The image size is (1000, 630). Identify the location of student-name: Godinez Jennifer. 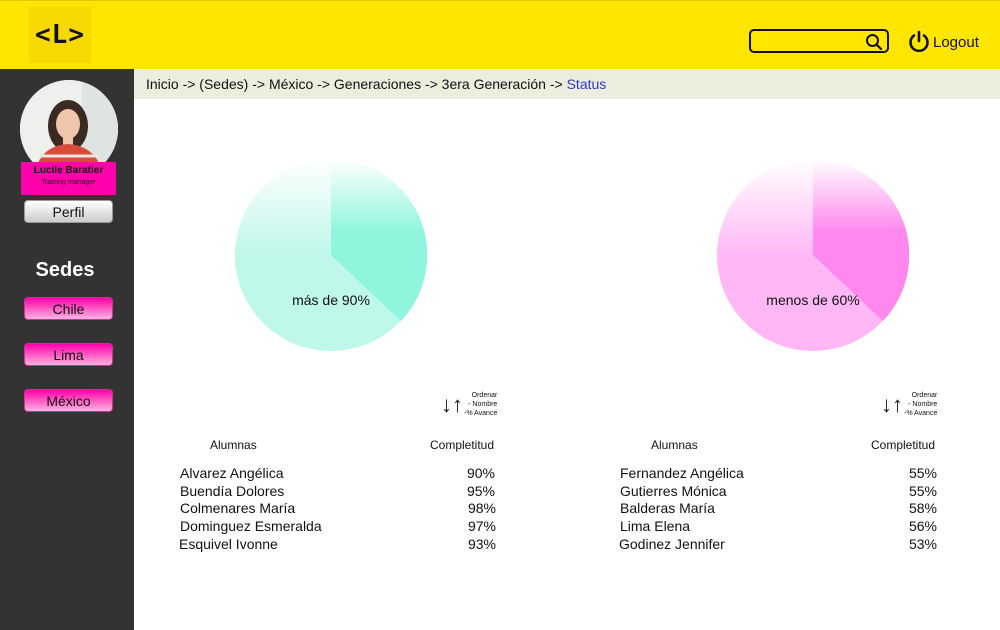
(672, 544).